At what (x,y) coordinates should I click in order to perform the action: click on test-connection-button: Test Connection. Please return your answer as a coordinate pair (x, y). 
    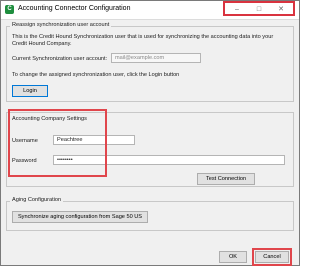
    Looking at the image, I should click on (226, 179).